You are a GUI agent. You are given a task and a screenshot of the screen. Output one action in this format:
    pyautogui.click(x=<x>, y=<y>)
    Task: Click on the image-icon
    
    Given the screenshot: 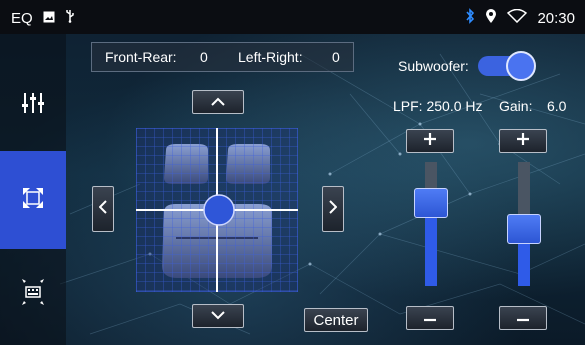 What is the action you would take?
    pyautogui.click(x=49, y=18)
    